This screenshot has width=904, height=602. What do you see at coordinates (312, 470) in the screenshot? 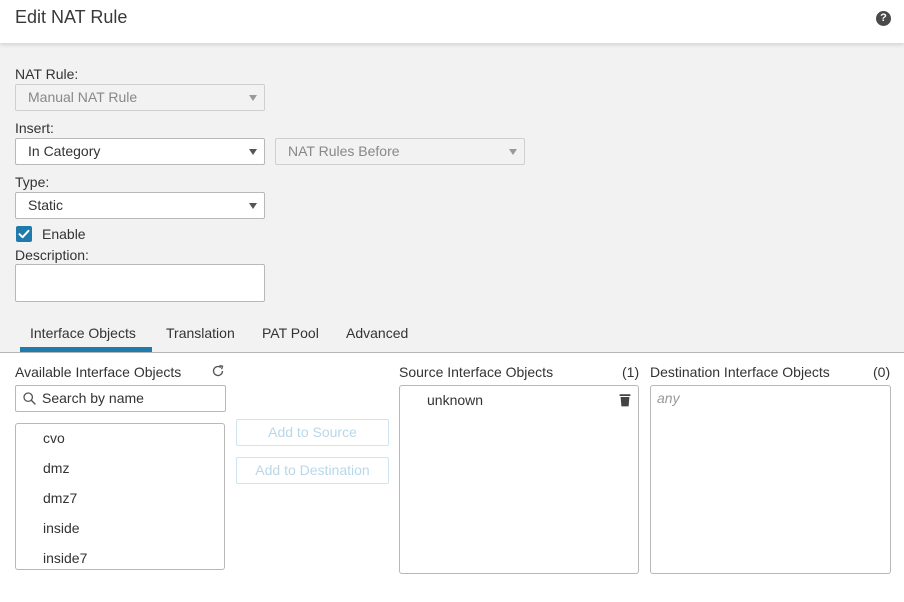
I see `add-to-destination-button: Add to Destination` at bounding box center [312, 470].